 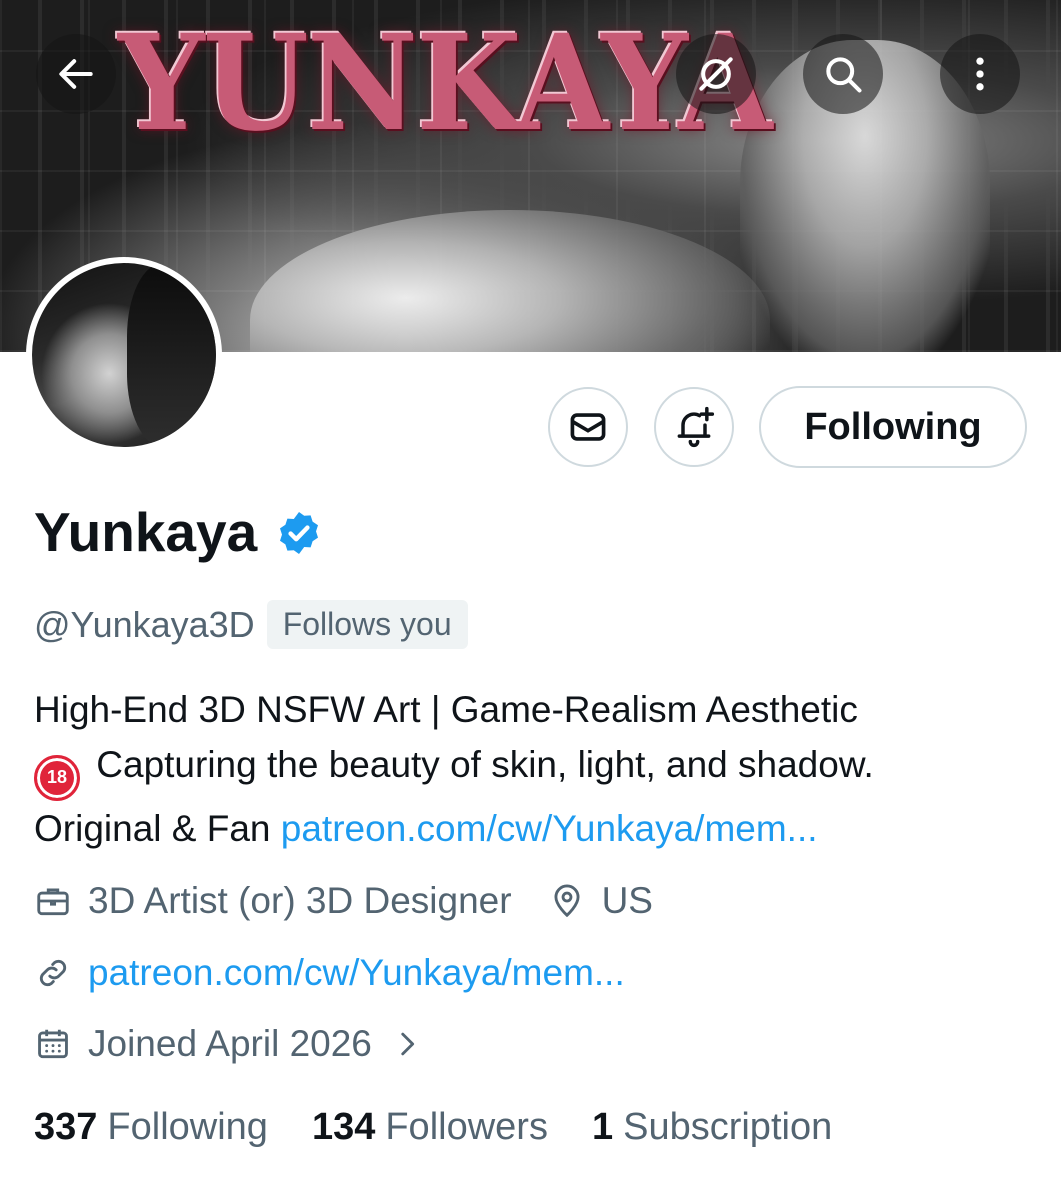 What do you see at coordinates (53, 973) in the screenshot?
I see `link-icon` at bounding box center [53, 973].